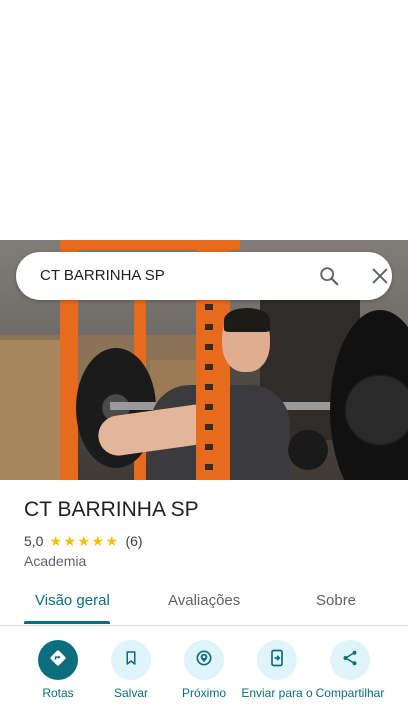 This screenshot has width=408, height=720. I want to click on star-rating: ★ ★ ★ ★ ★, so click(84, 540).